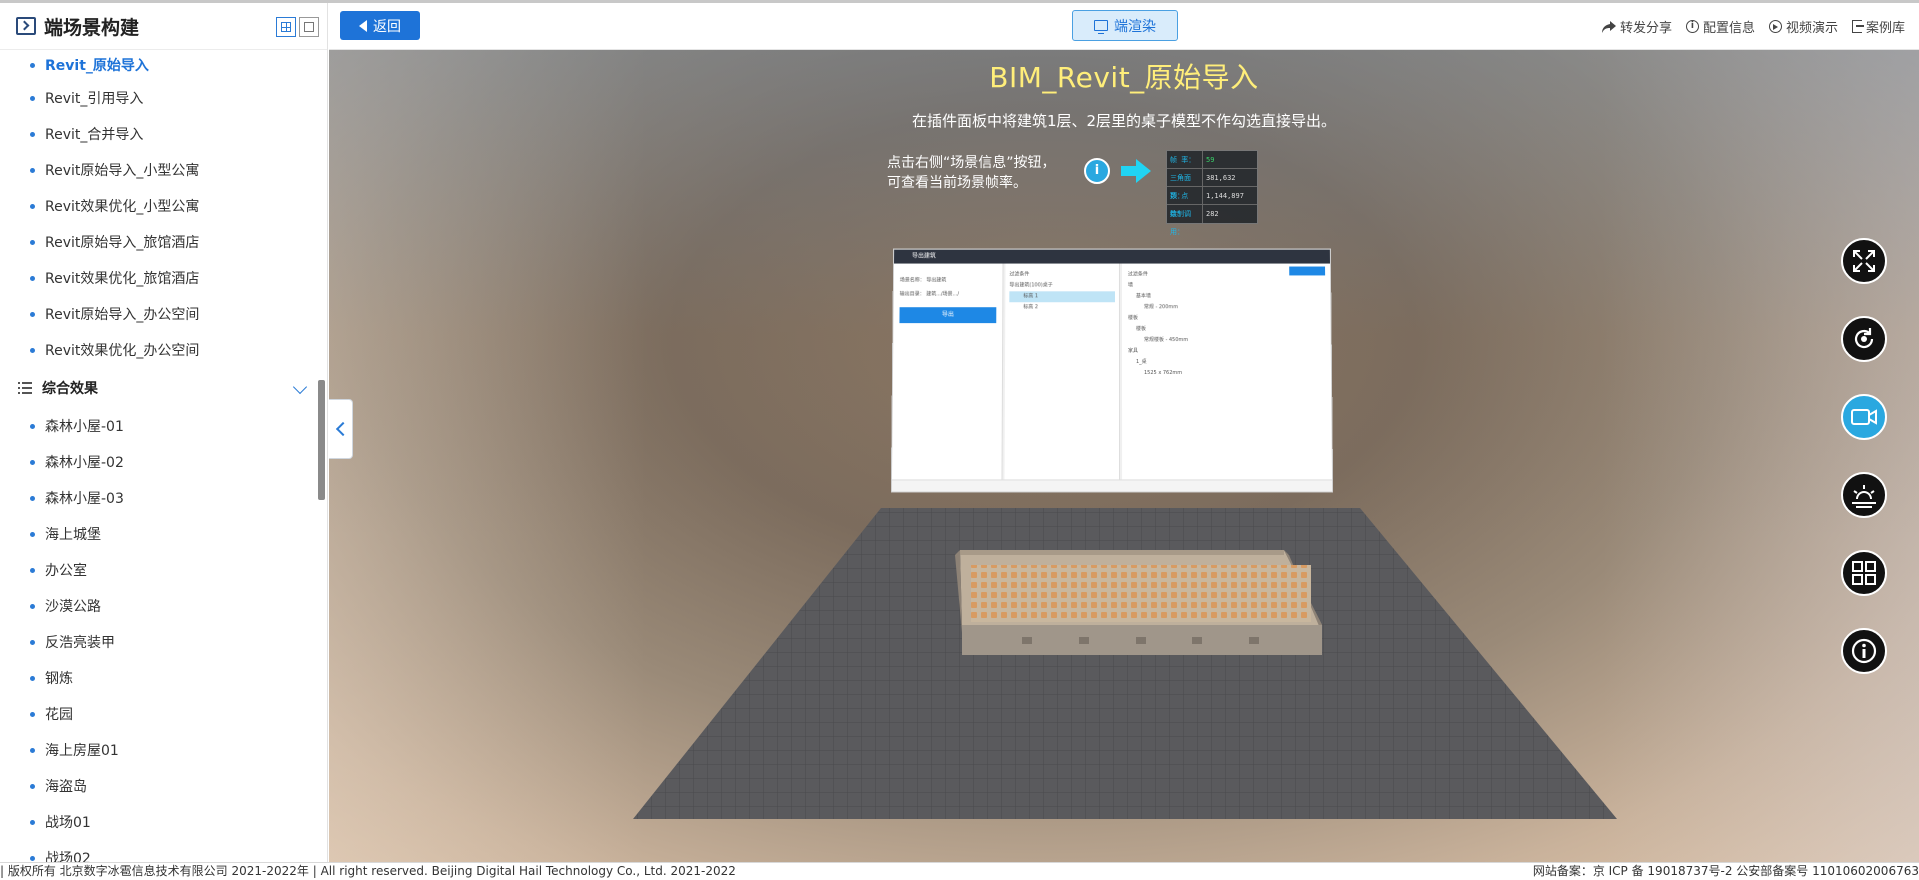 This screenshot has height=880, width=1919. What do you see at coordinates (26, 26) in the screenshot?
I see `terminal-icon` at bounding box center [26, 26].